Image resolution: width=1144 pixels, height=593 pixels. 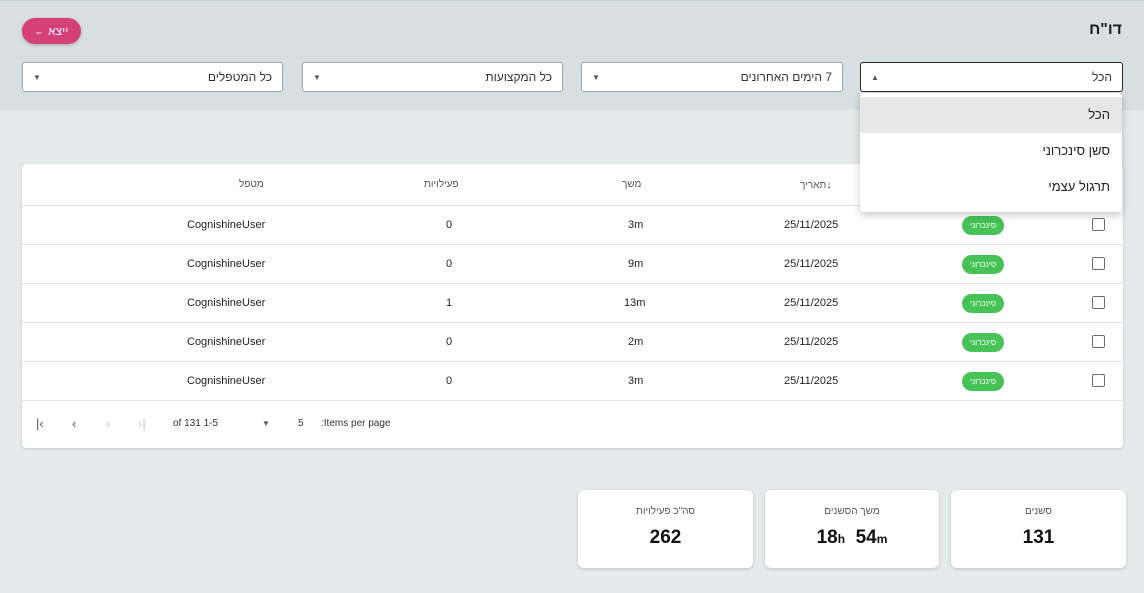 I want to click on profession-filter-select: כל המקצועות ▼, so click(x=432, y=77).